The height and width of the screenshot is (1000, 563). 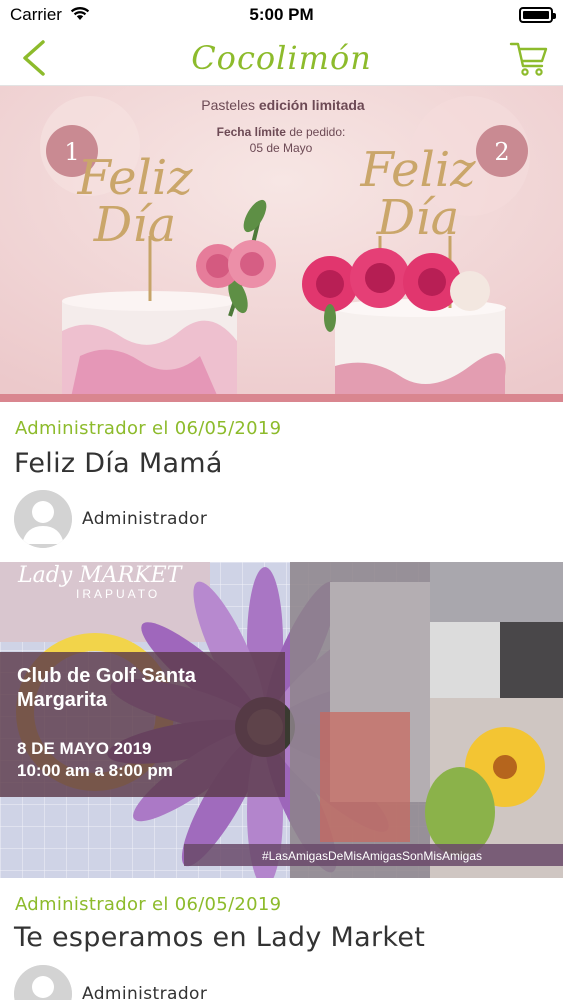 What do you see at coordinates (118, 594) in the screenshot?
I see `event-city: IRAPUATO` at bounding box center [118, 594].